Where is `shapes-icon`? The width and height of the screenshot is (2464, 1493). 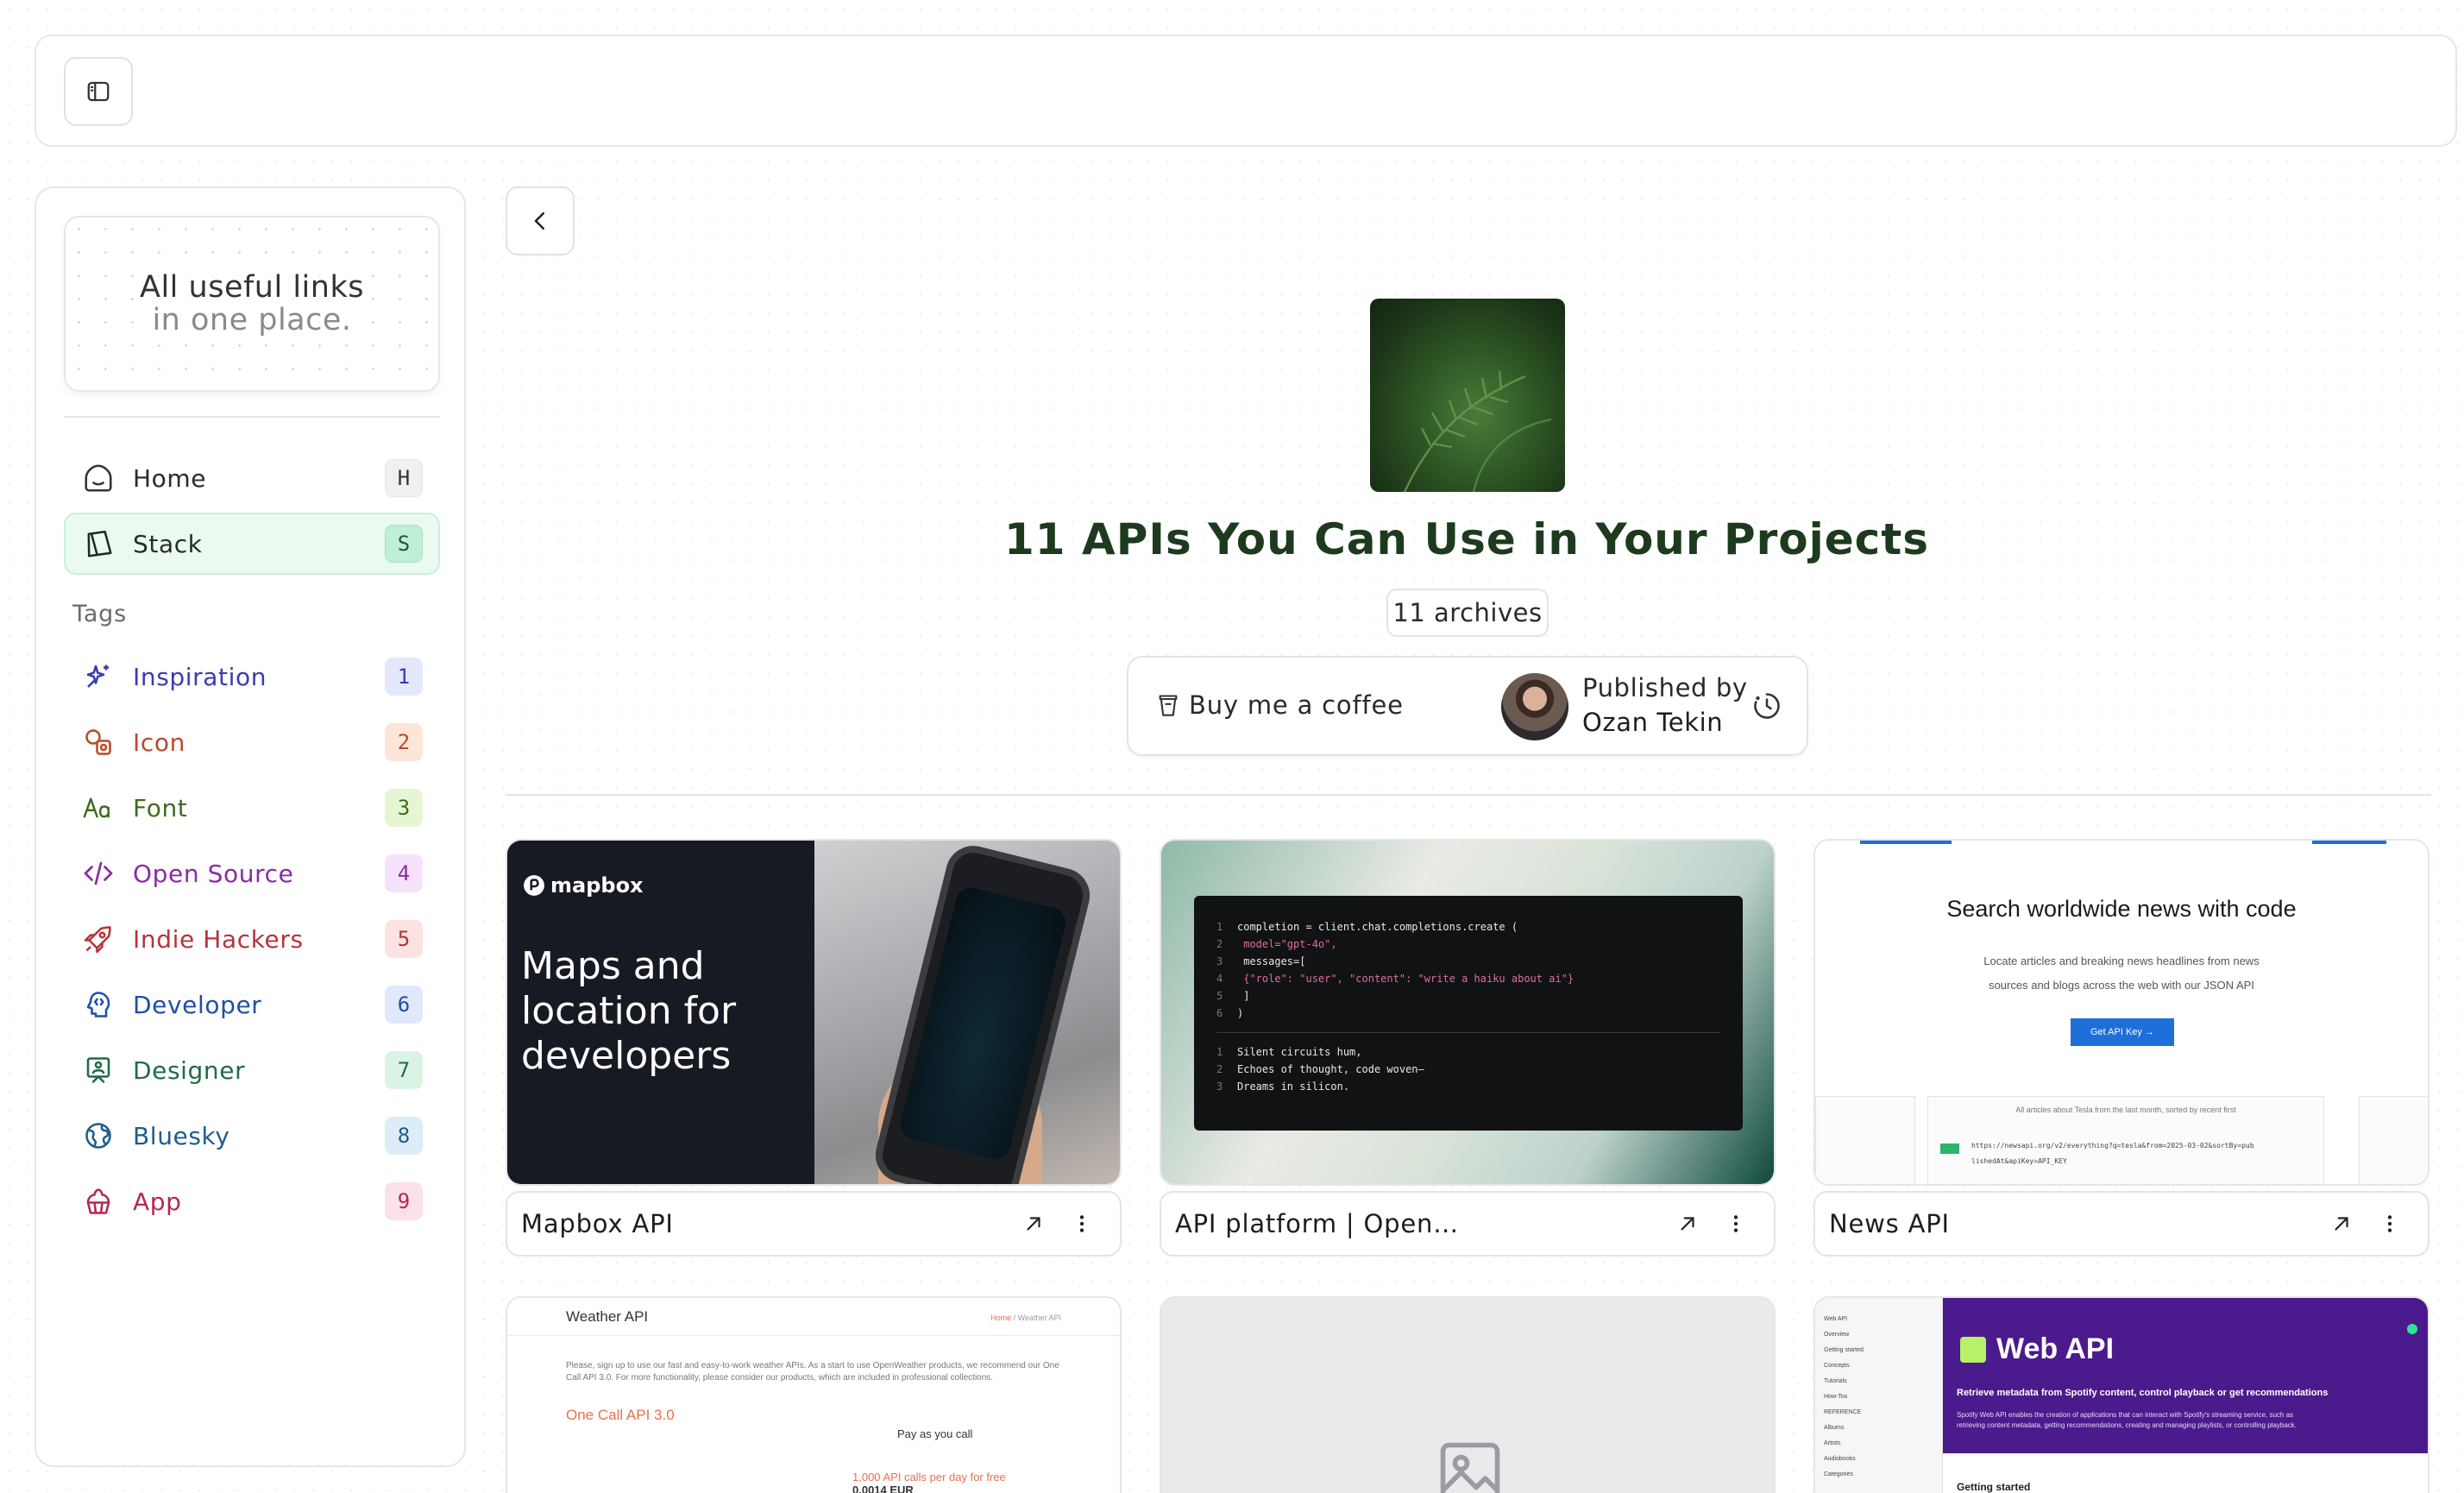
shapes-icon is located at coordinates (98, 742).